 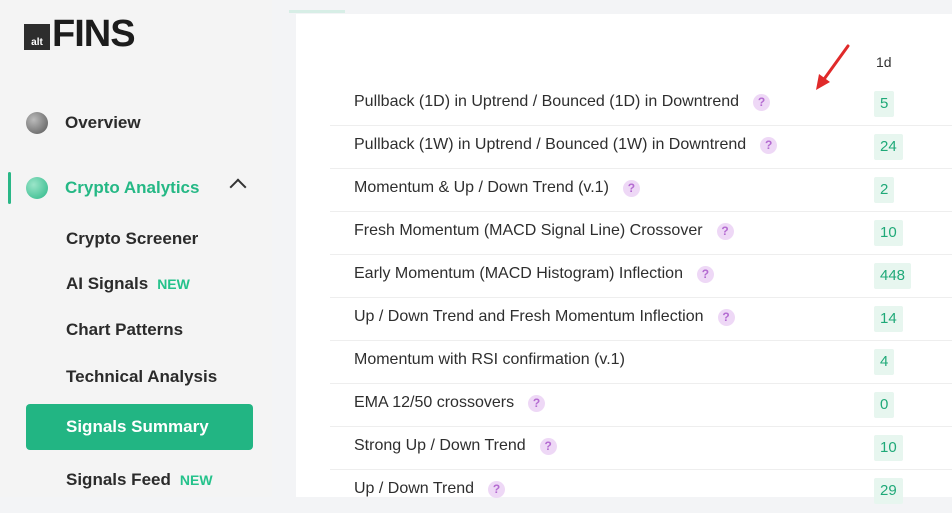 What do you see at coordinates (481, 188) in the screenshot?
I see `signal-name: Momentum & Up / Down Trend (v.1)` at bounding box center [481, 188].